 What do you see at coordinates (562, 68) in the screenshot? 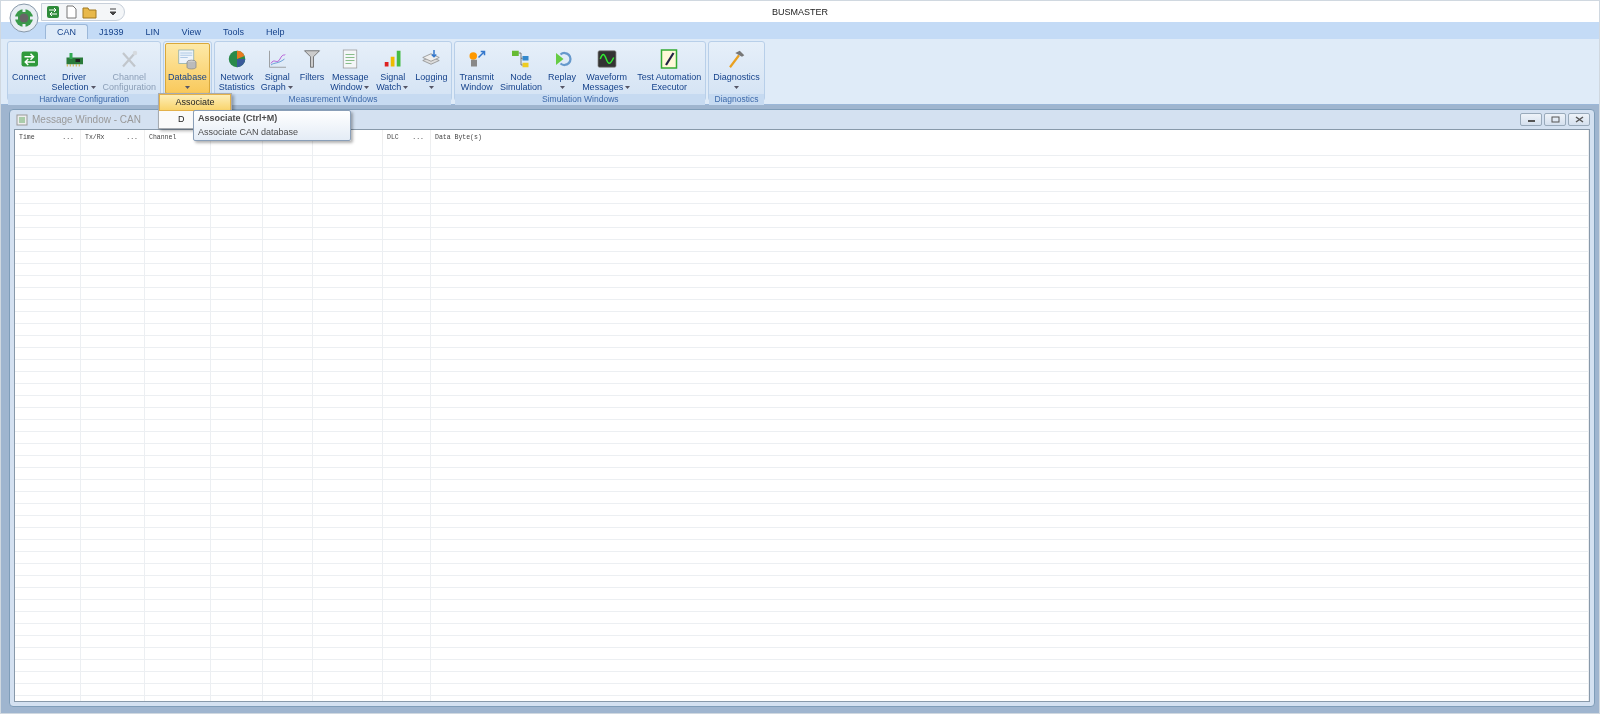
I see `ribbon-button: Replay` at bounding box center [562, 68].